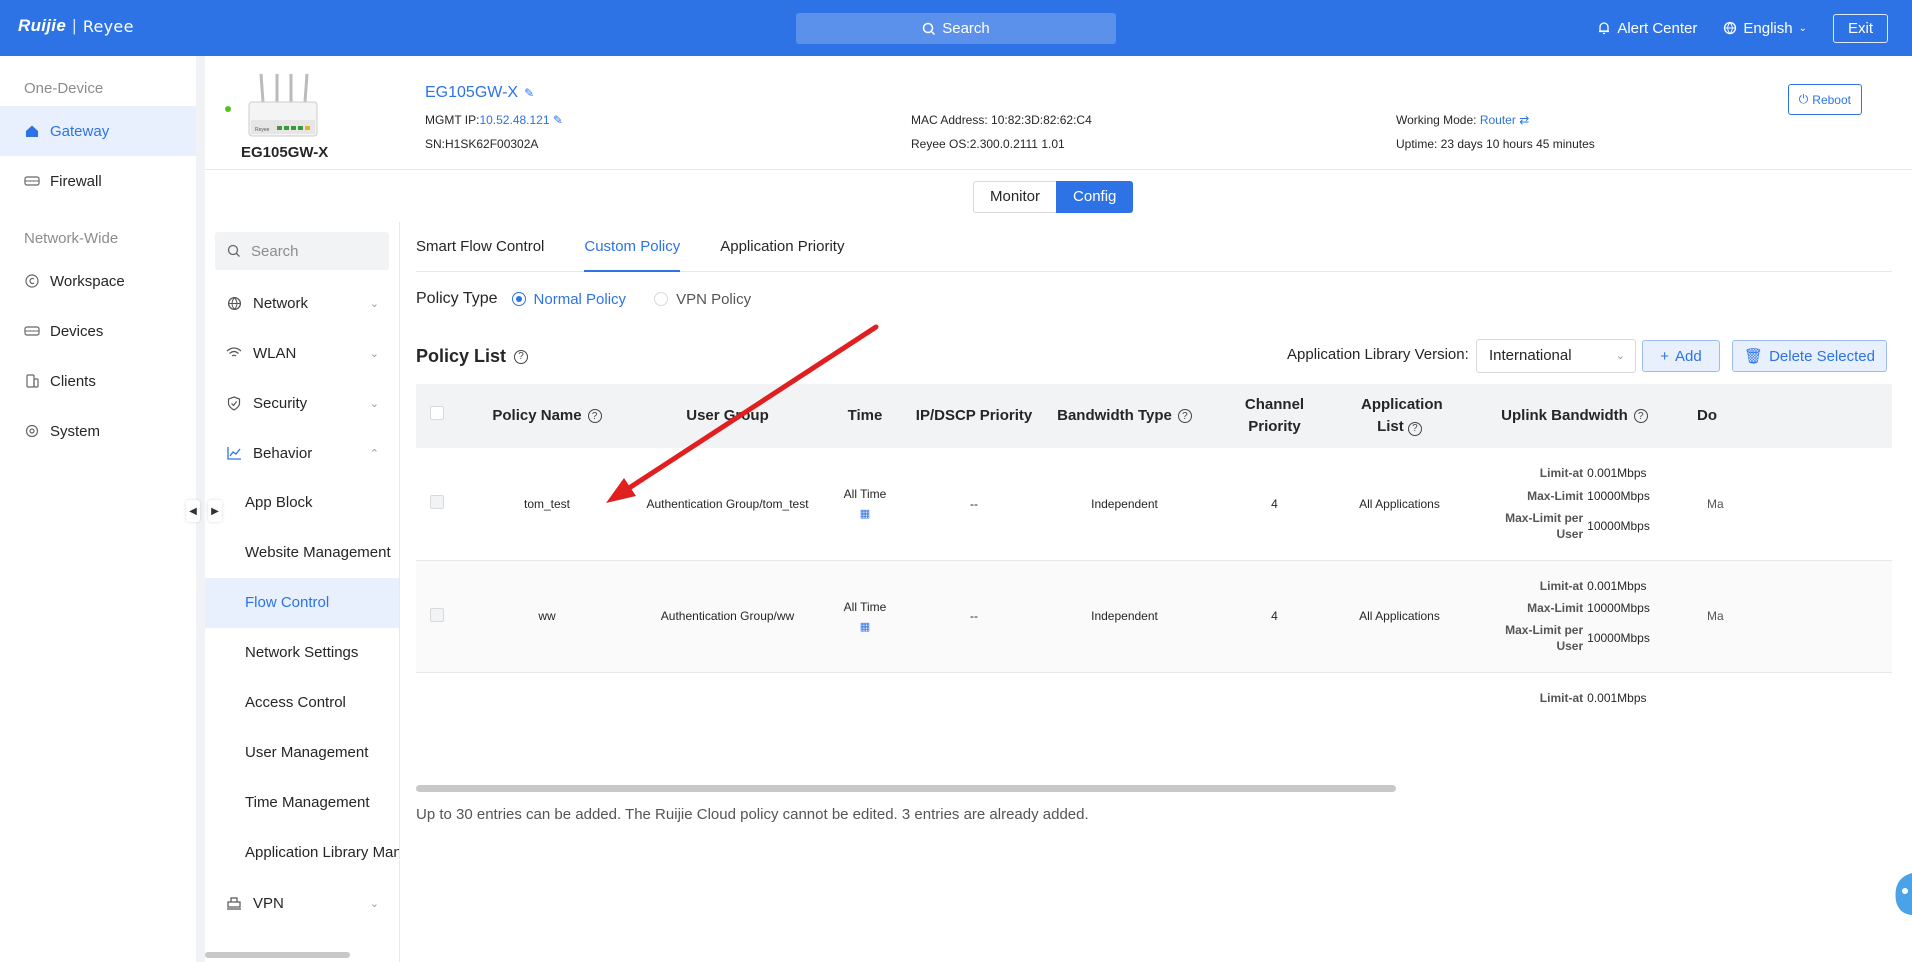  What do you see at coordinates (568, 299) in the screenshot?
I see `normal-policy-radio: Normal Policy` at bounding box center [568, 299].